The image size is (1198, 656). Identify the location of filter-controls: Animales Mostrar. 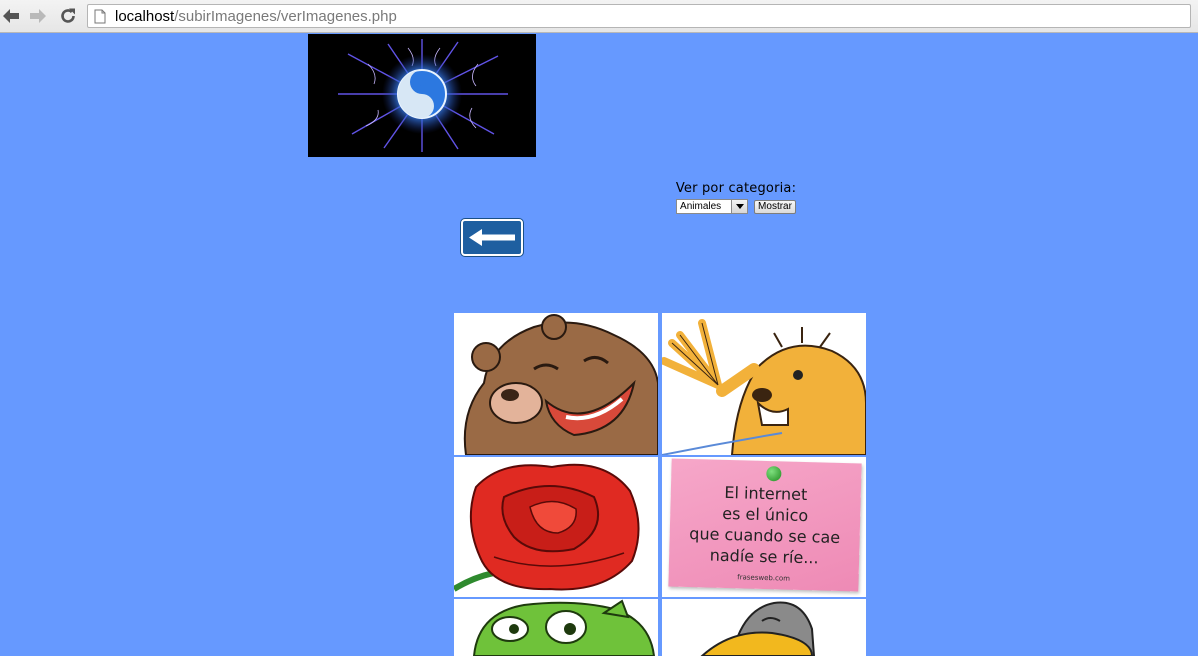
(736, 206).